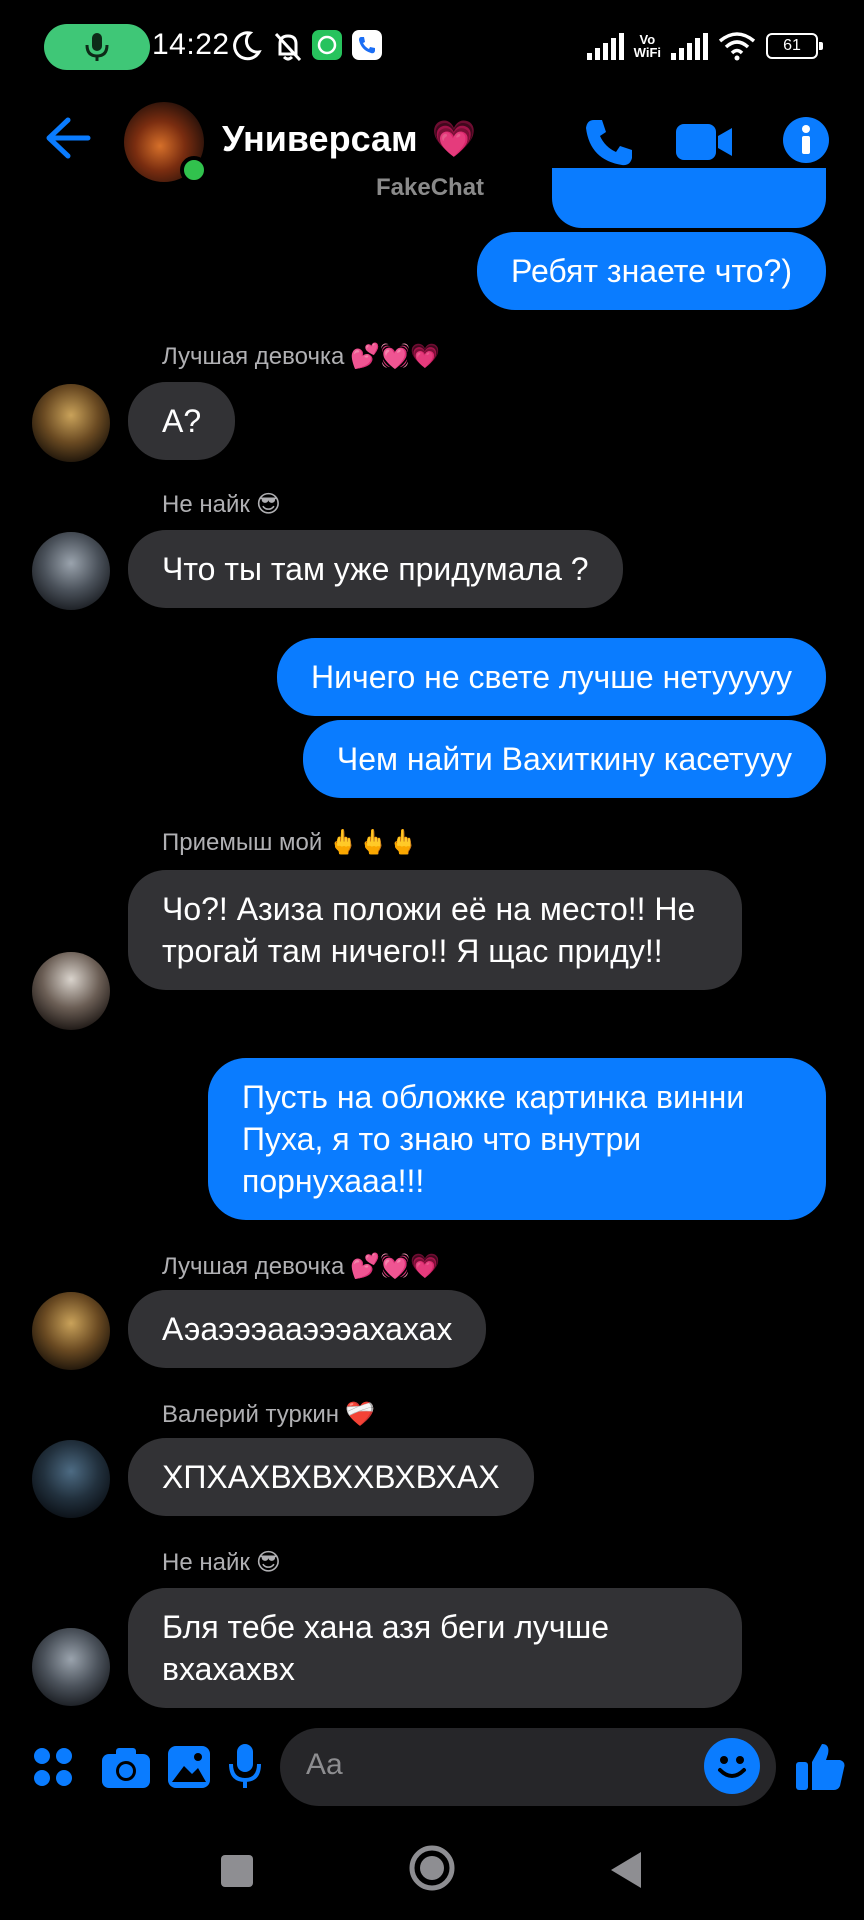 This screenshot has height=1920, width=864. I want to click on message-bubble-out: Ребят знаете что?), so click(651, 271).